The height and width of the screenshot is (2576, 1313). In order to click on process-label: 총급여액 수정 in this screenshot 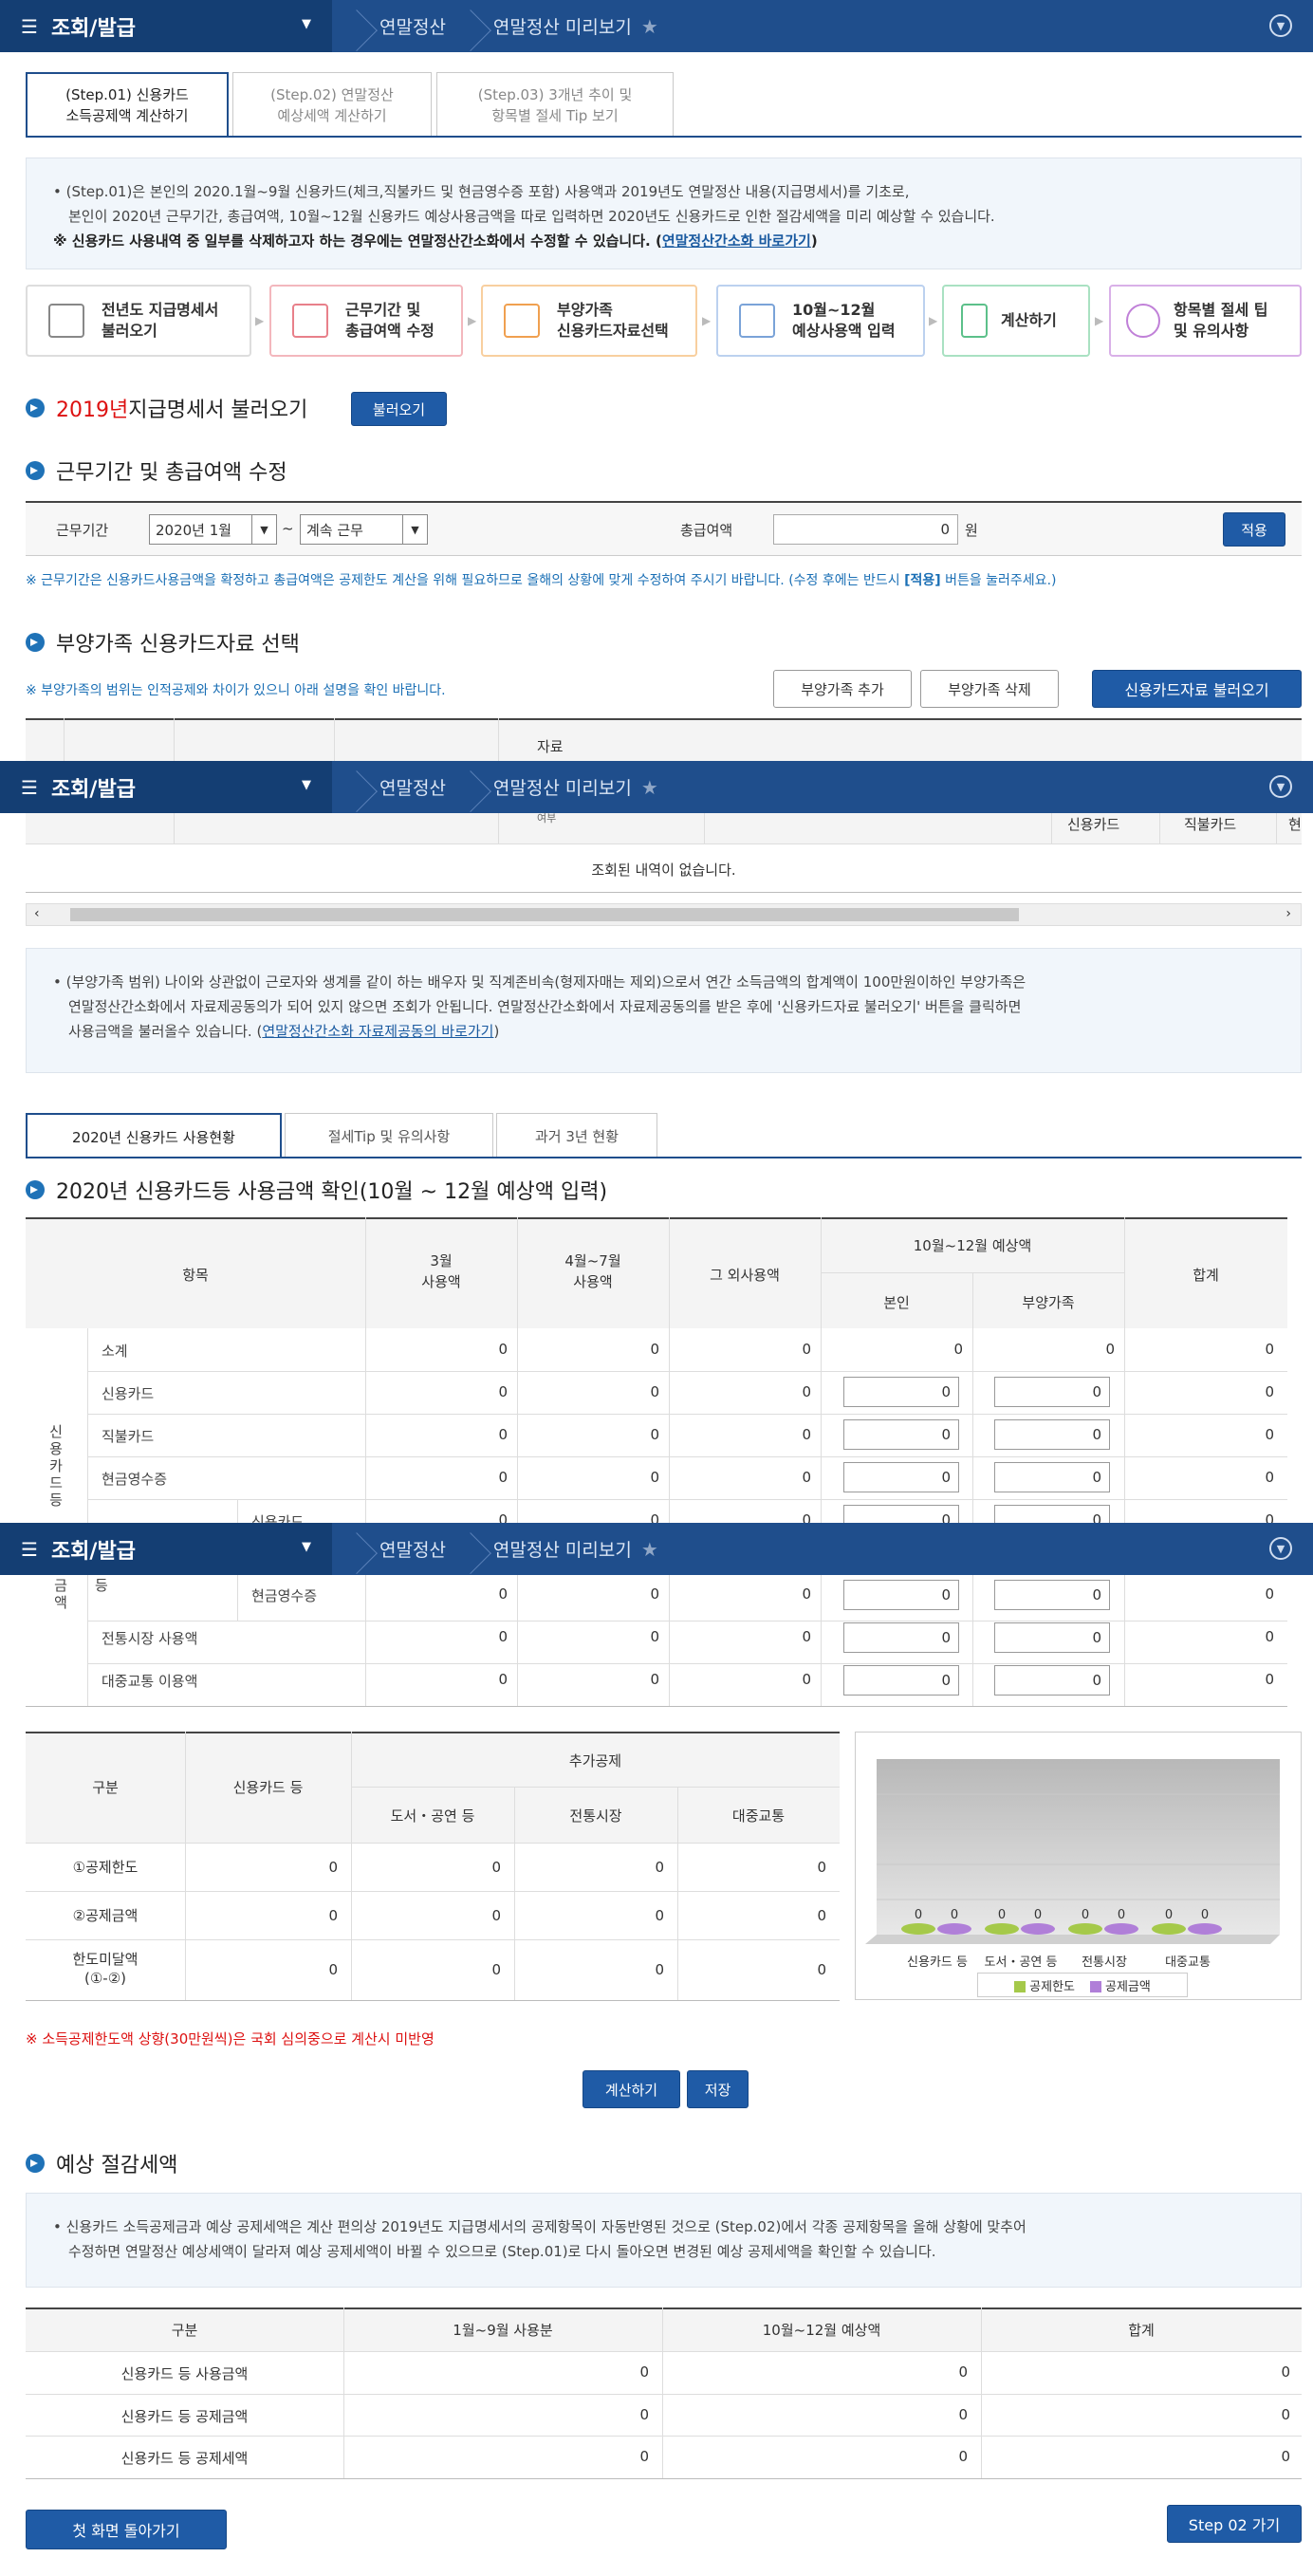, I will do `click(390, 331)`.